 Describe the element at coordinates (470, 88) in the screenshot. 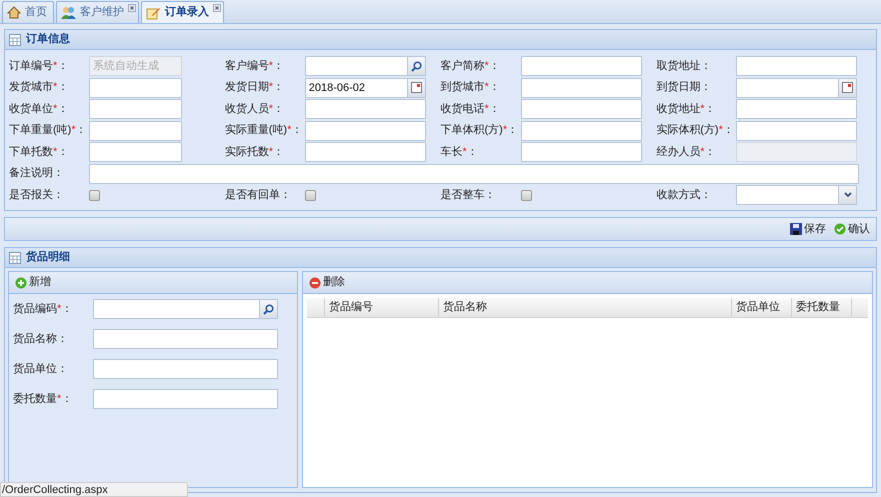

I see `field-label: 到货城市*：` at that location.